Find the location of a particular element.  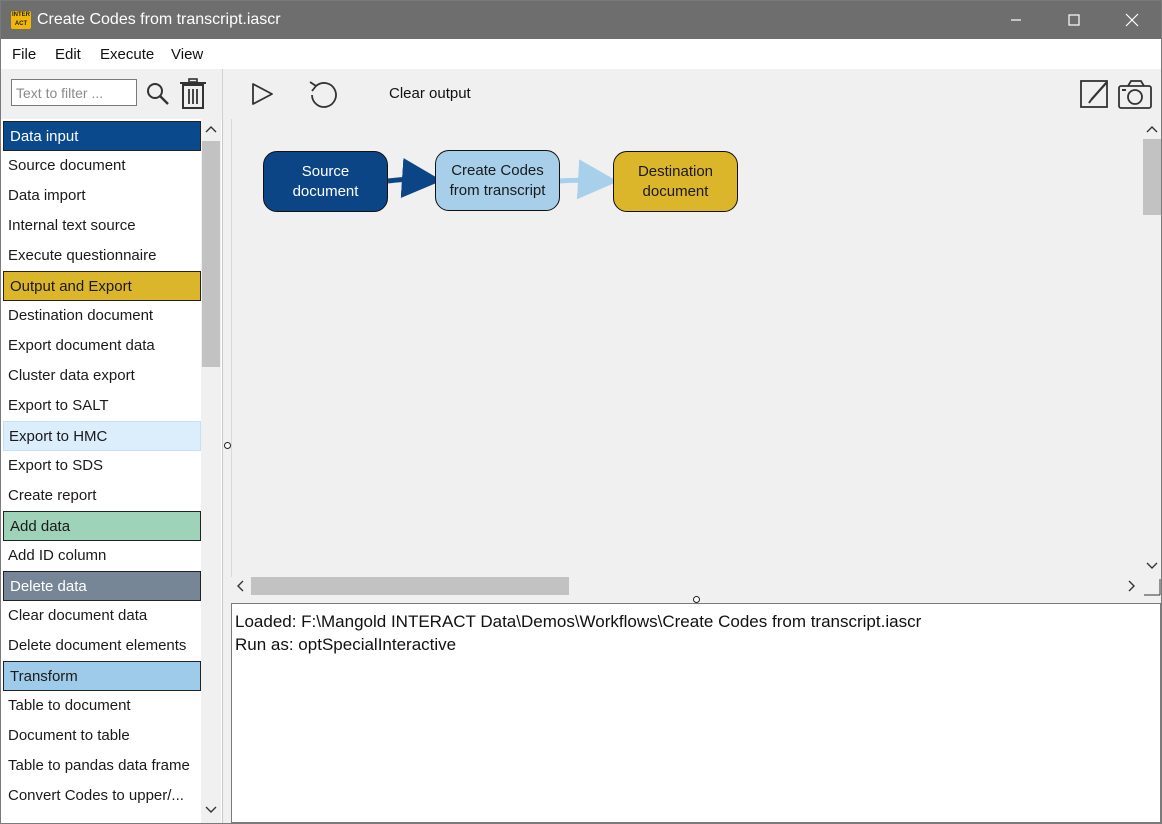

window-title: Create Codes from transcript.iascr is located at coordinates (159, 19).